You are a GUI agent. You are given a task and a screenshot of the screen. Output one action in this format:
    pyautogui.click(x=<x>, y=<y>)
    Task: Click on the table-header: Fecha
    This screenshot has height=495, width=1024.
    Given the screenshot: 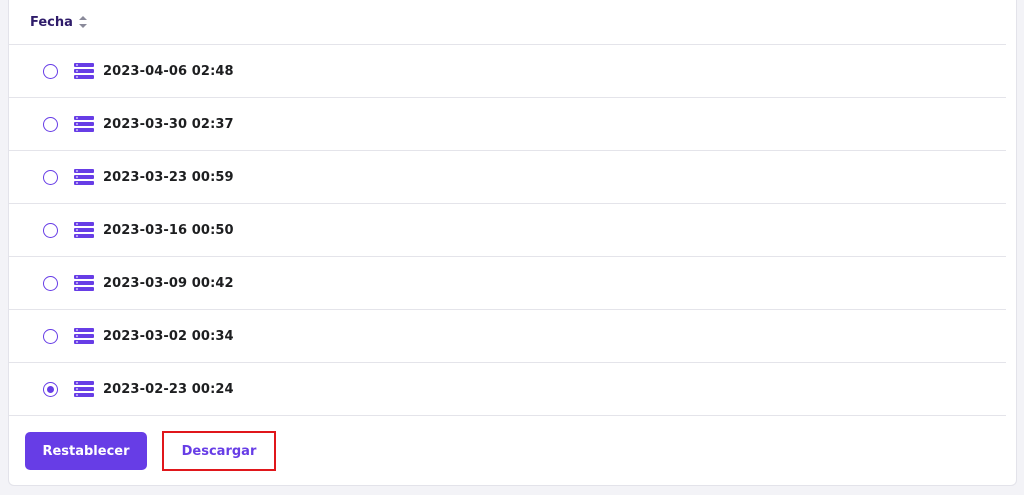 What is the action you would take?
    pyautogui.click(x=507, y=22)
    